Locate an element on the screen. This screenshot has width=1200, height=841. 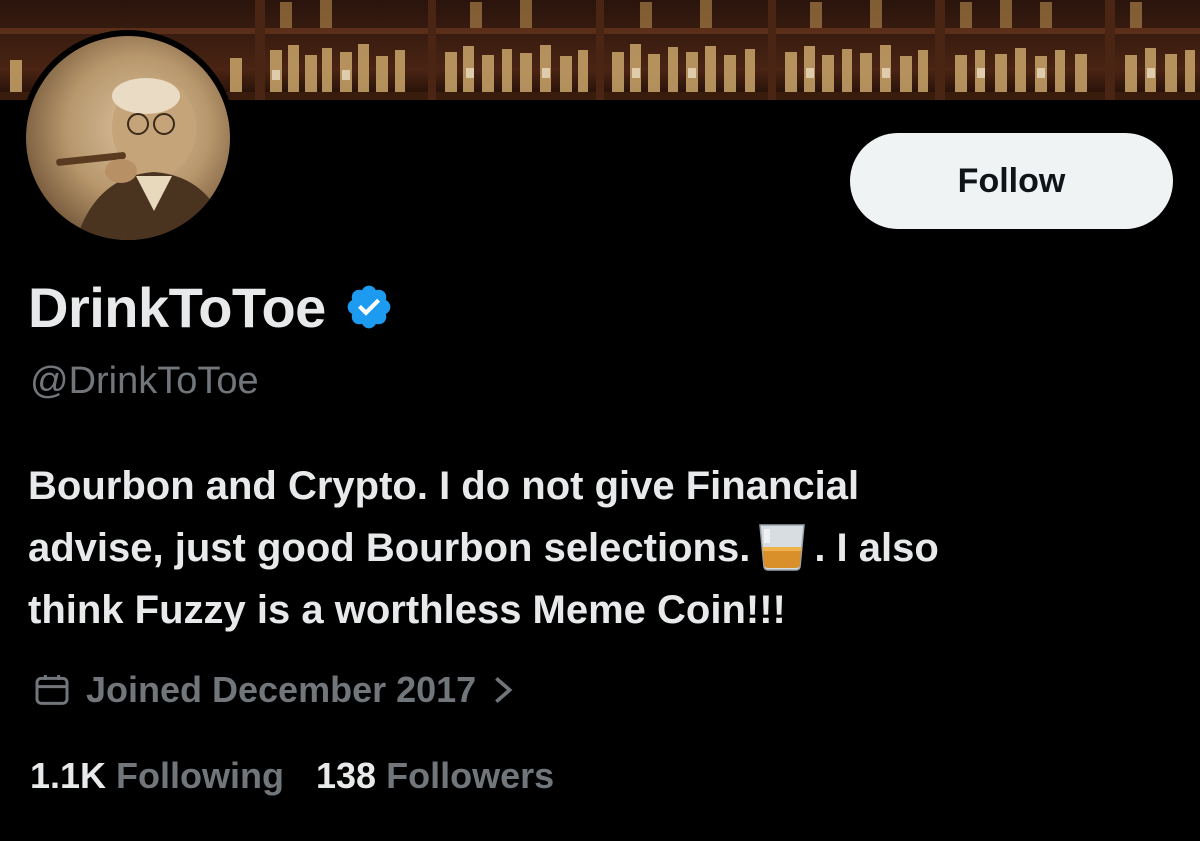
following-count: 1.1K is located at coordinates (68, 775).